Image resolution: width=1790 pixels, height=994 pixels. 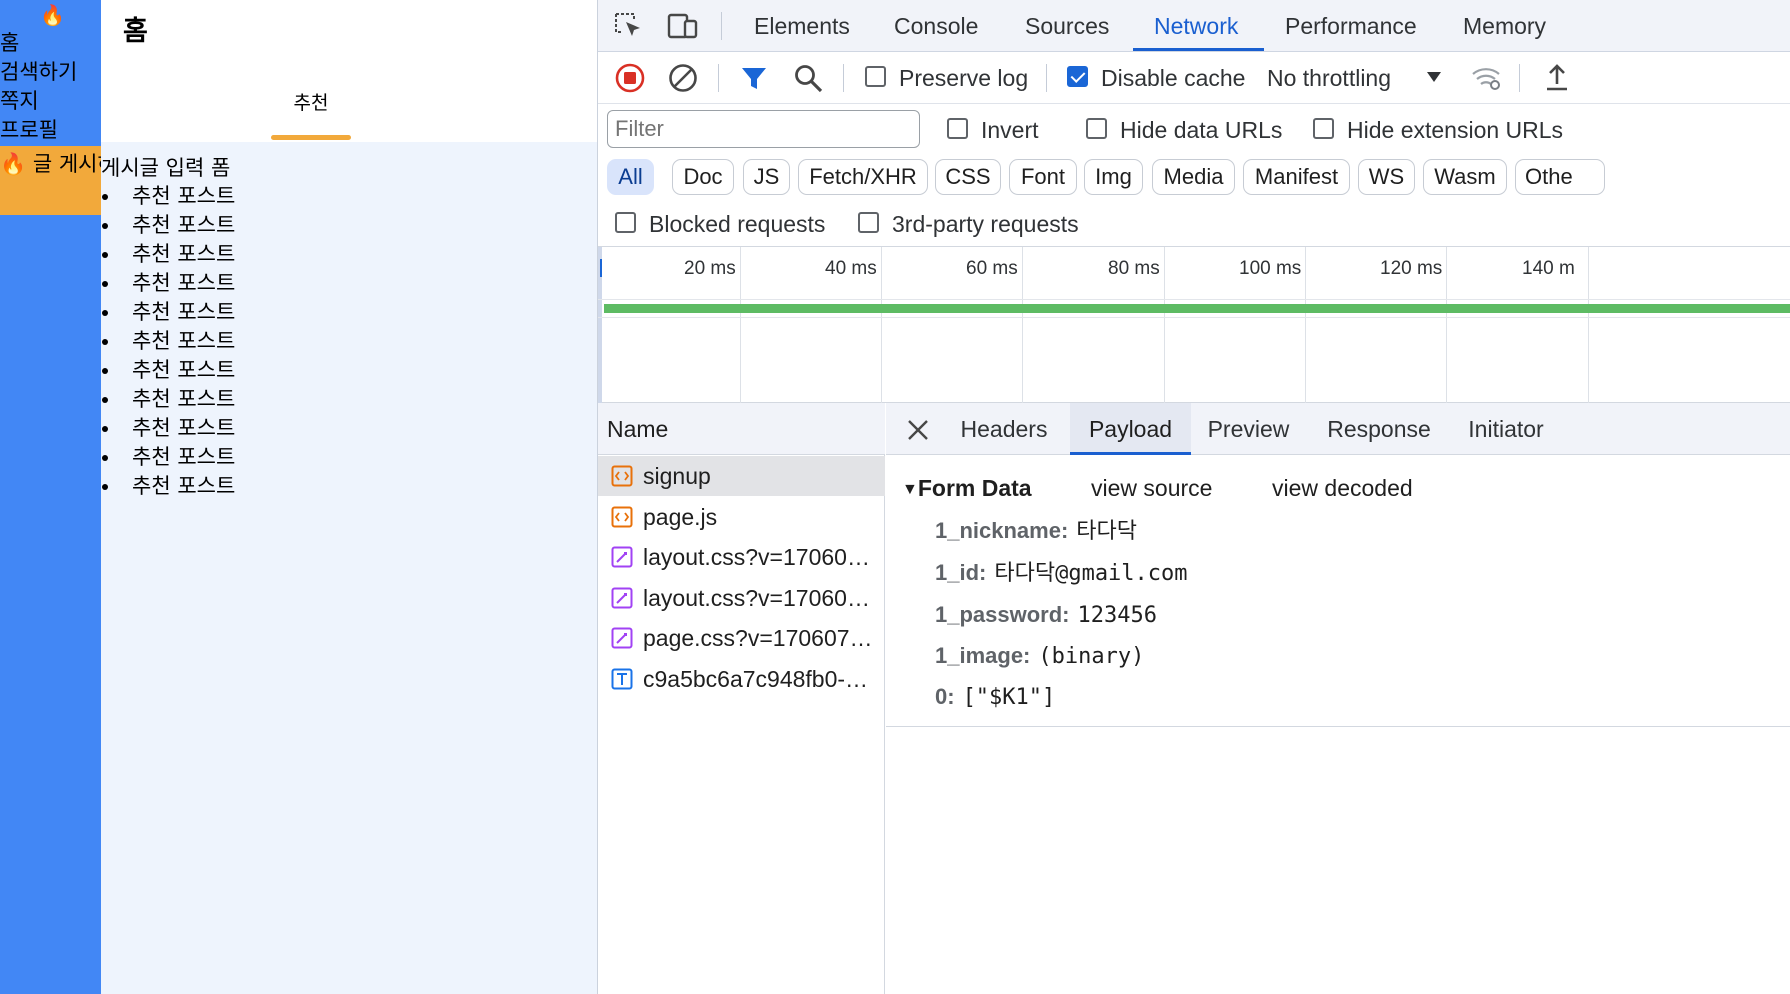 I want to click on form-data-section-toggle: ▼Form Data, so click(x=967, y=489).